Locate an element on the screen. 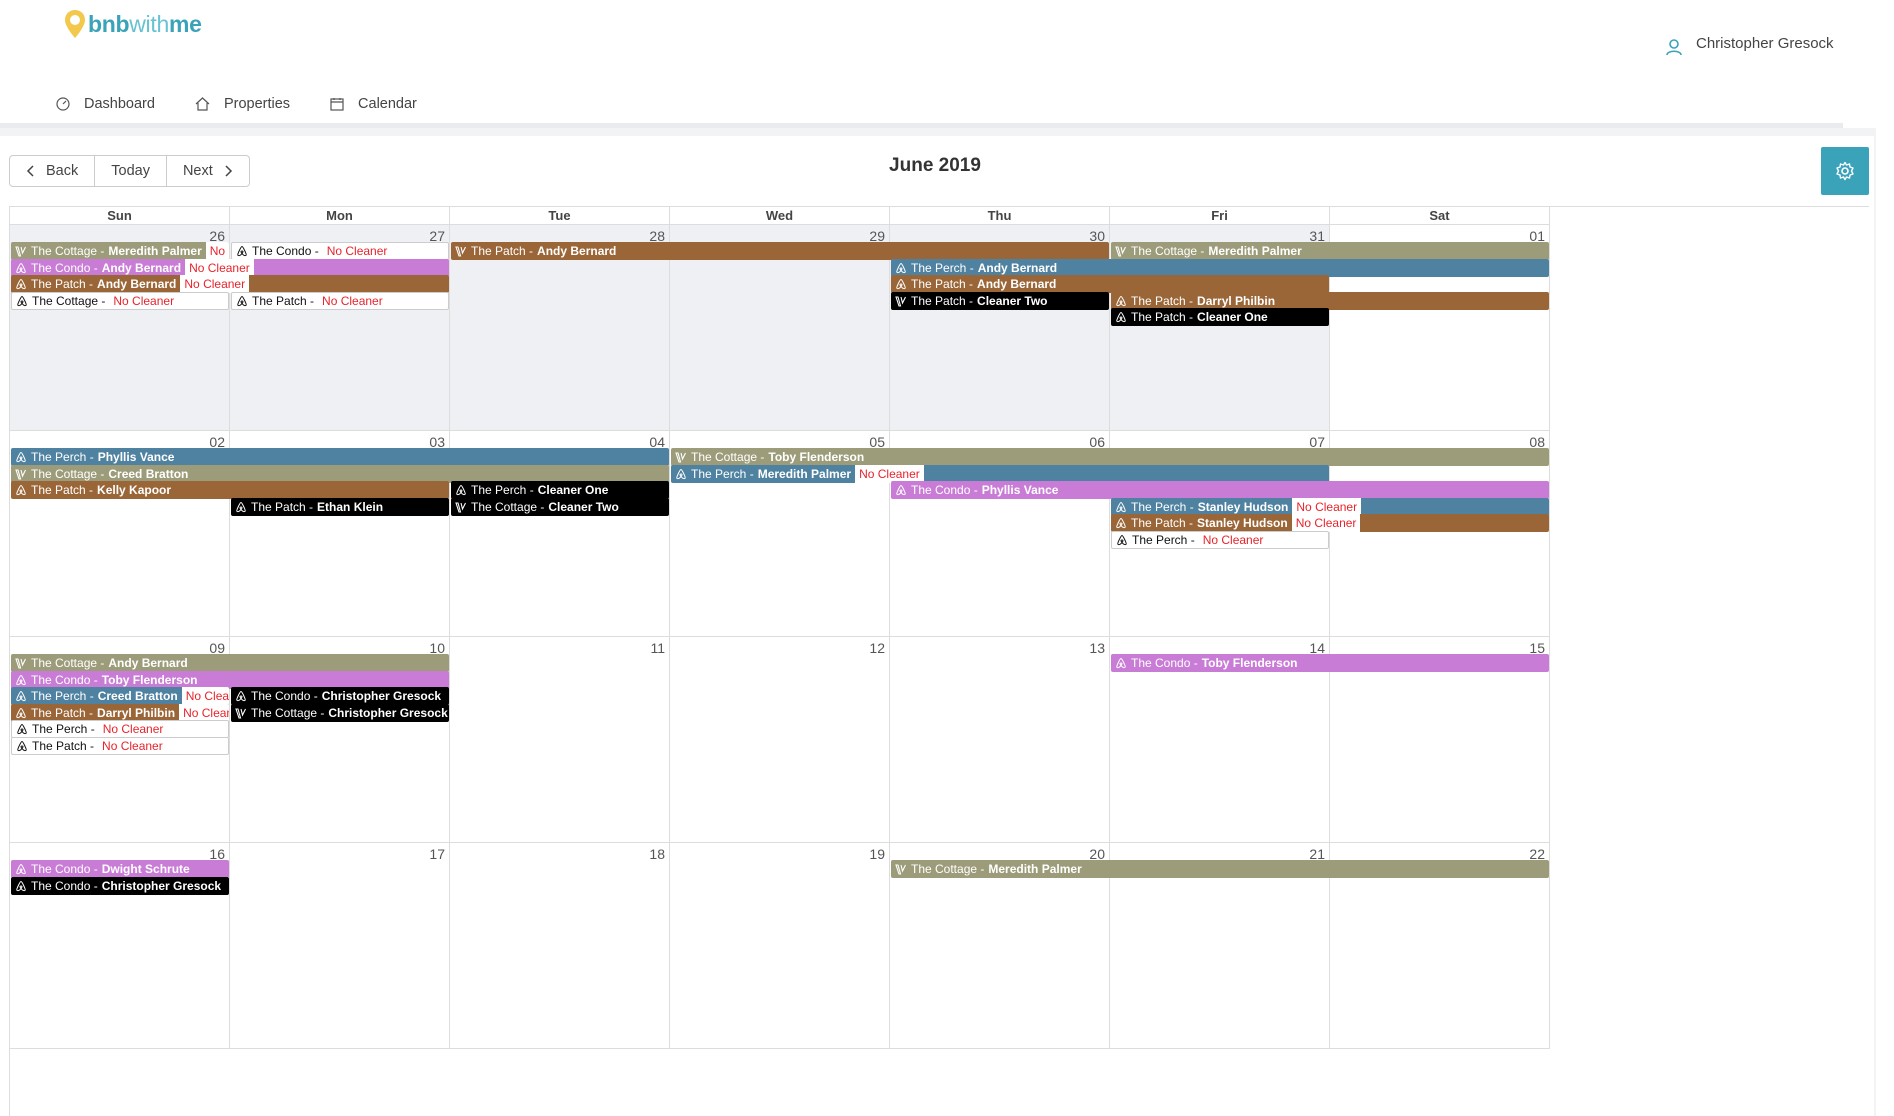  chevron-right-icon is located at coordinates (228, 171).